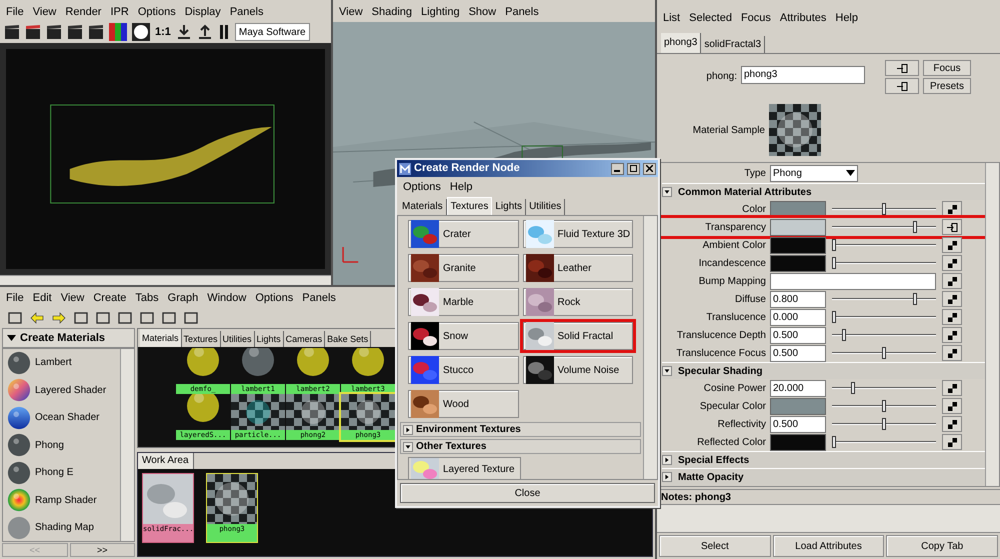 Image resolution: width=1000 pixels, height=559 pixels. What do you see at coordinates (463, 302) in the screenshot?
I see `texture-button: Marble` at bounding box center [463, 302].